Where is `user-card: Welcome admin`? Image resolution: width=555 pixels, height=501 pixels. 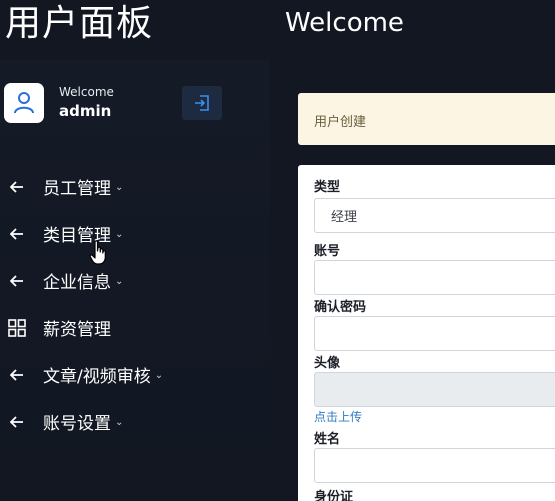
user-card: Welcome admin is located at coordinates (134, 104).